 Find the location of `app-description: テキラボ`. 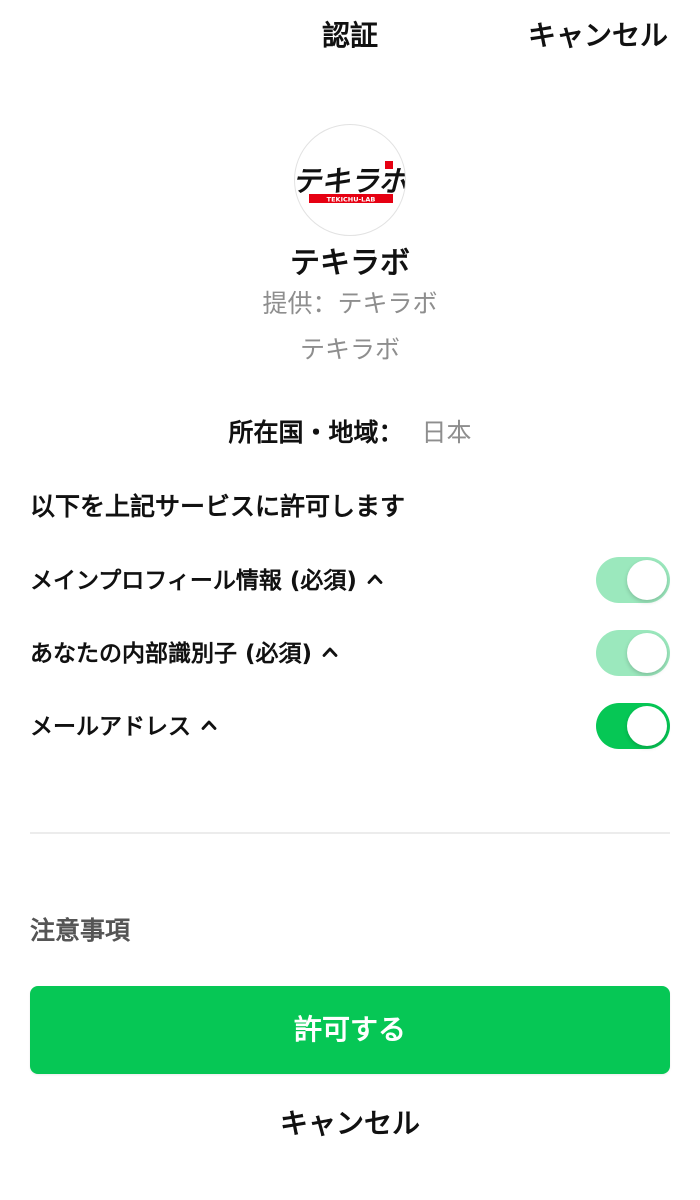

app-description: テキラボ is located at coordinates (349, 349).